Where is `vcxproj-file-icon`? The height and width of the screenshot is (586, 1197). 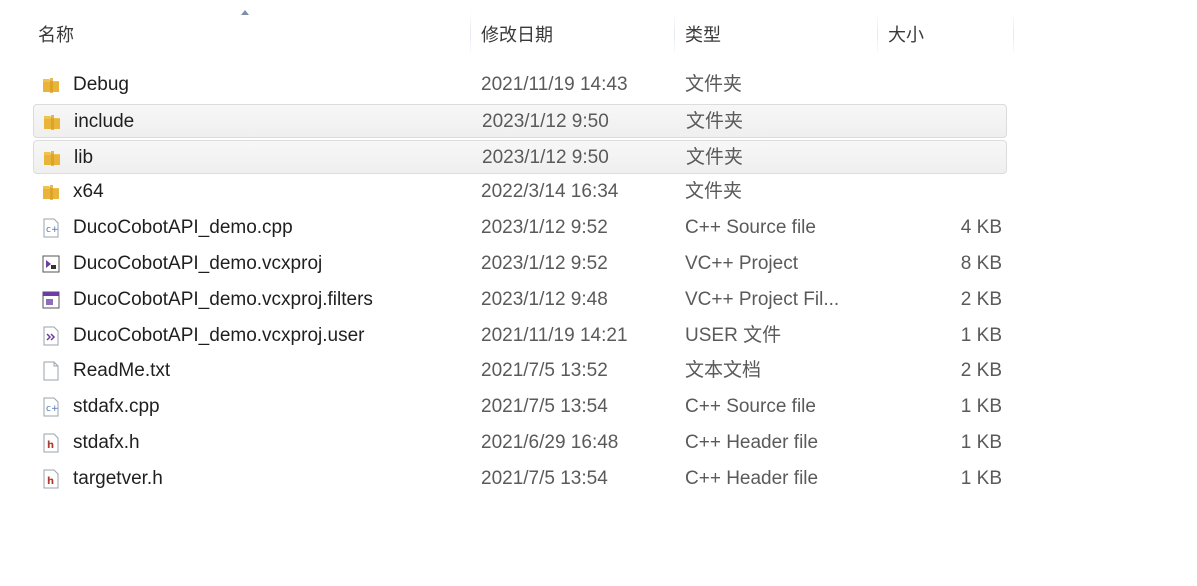
vcxproj-file-icon is located at coordinates (51, 264).